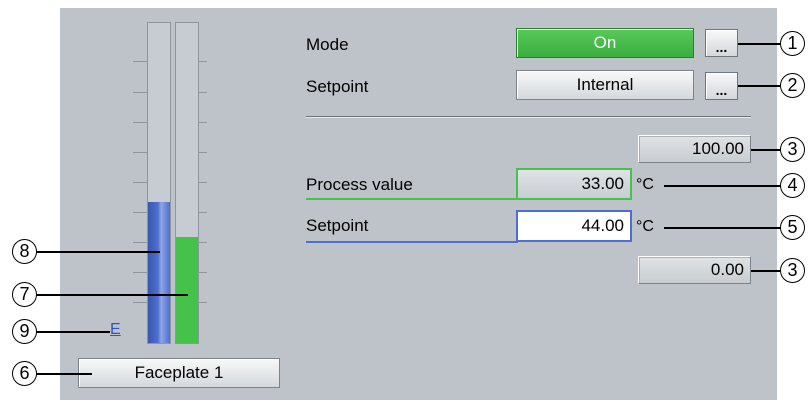  Describe the element at coordinates (179, 373) in the screenshot. I see `faceplate-name-button: Faceplate 1` at that location.